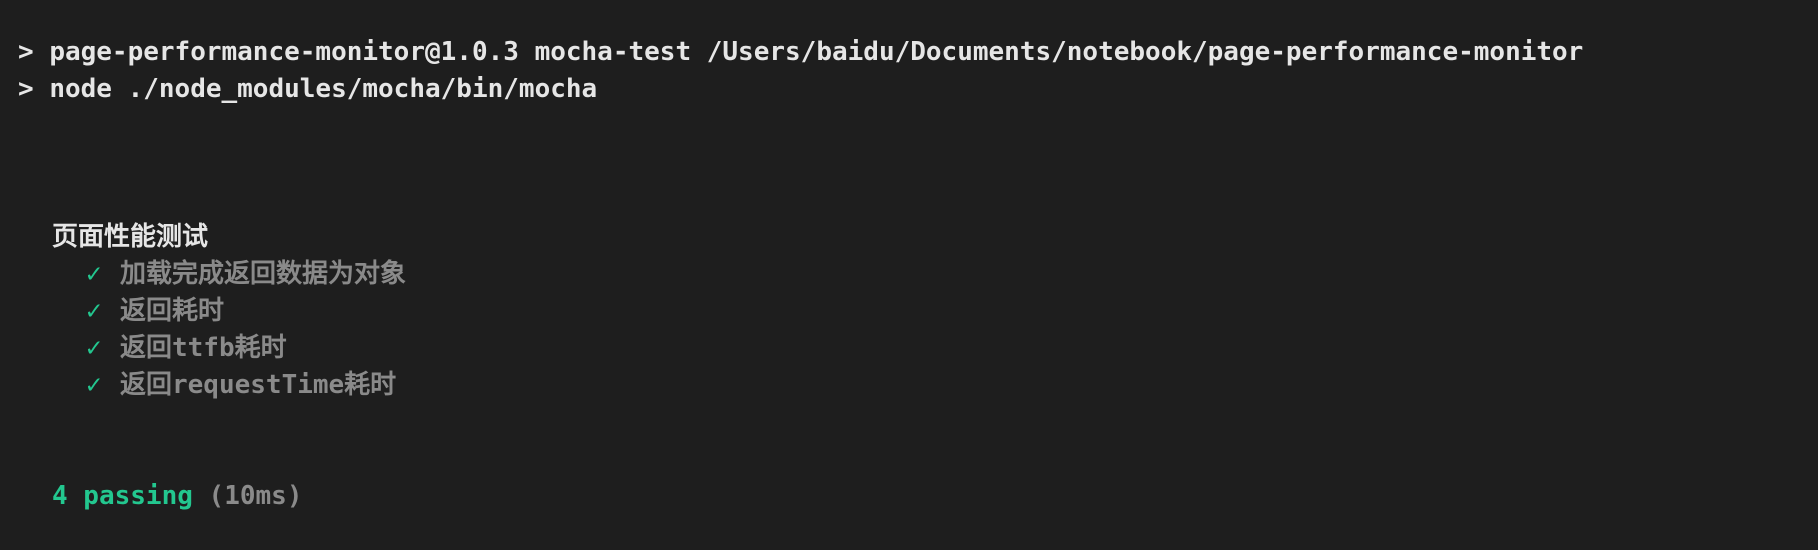  Describe the element at coordinates (918, 311) in the screenshot. I see `test-result-row: ✓ 返回耗时` at that location.